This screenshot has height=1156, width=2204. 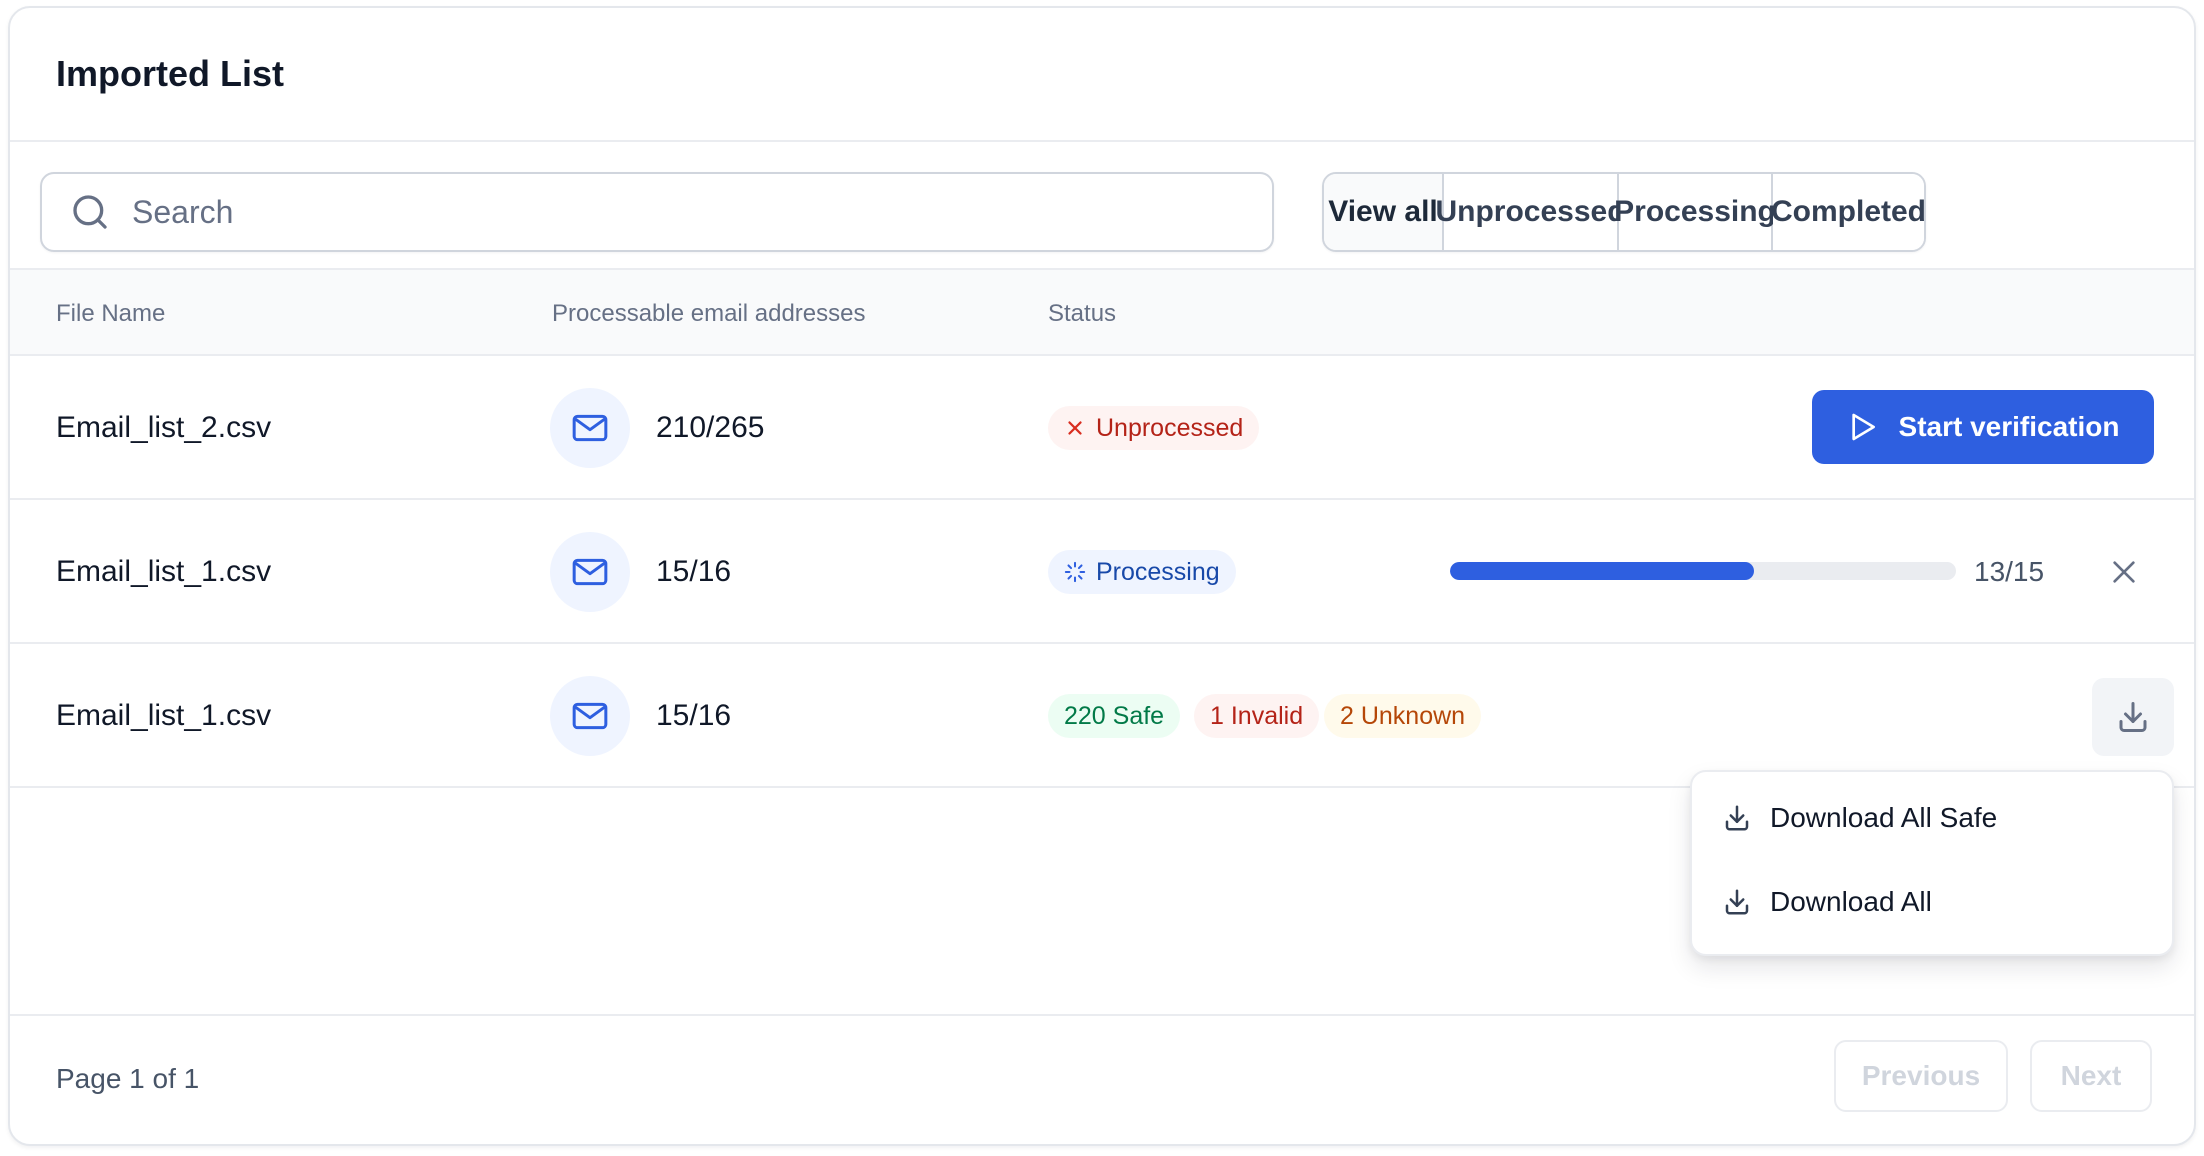 I want to click on column-status: Status, so click(x=1082, y=313).